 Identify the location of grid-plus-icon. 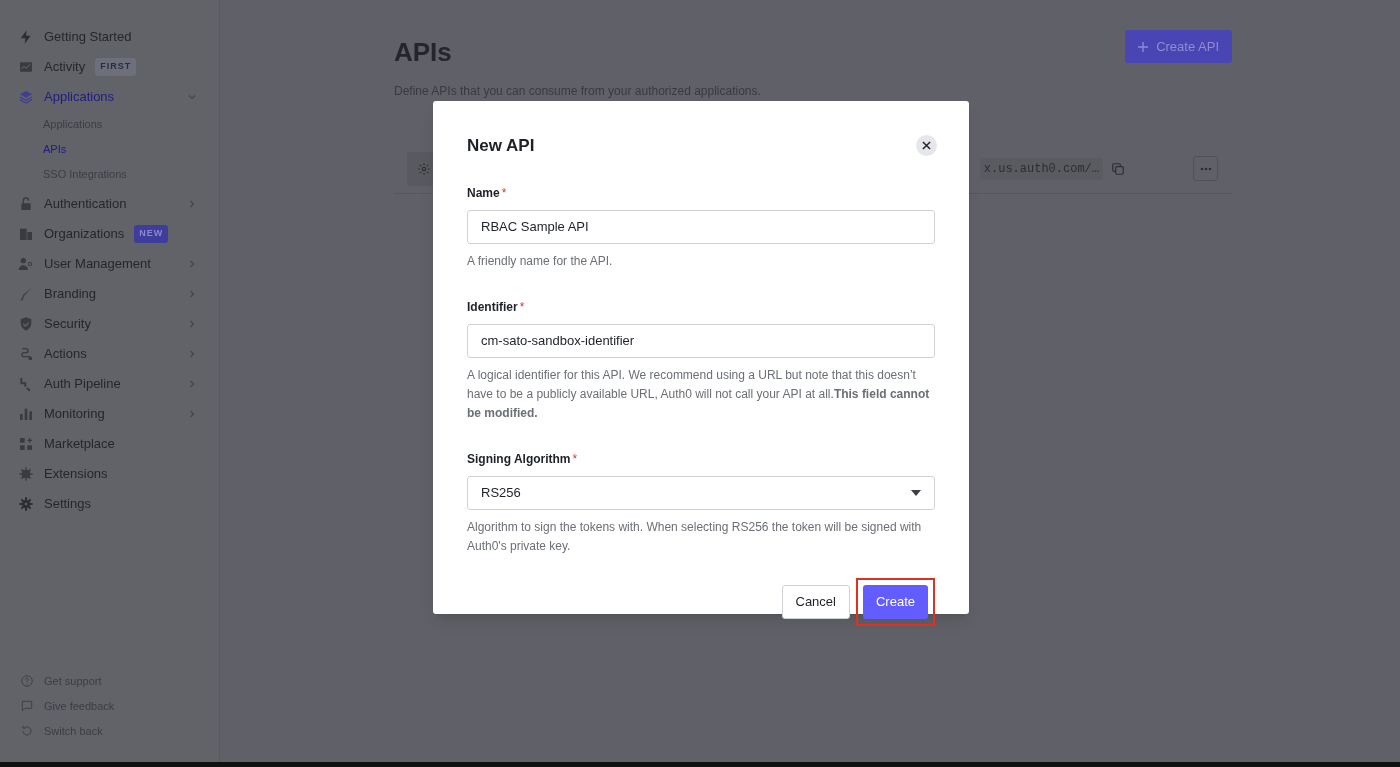
(26, 444).